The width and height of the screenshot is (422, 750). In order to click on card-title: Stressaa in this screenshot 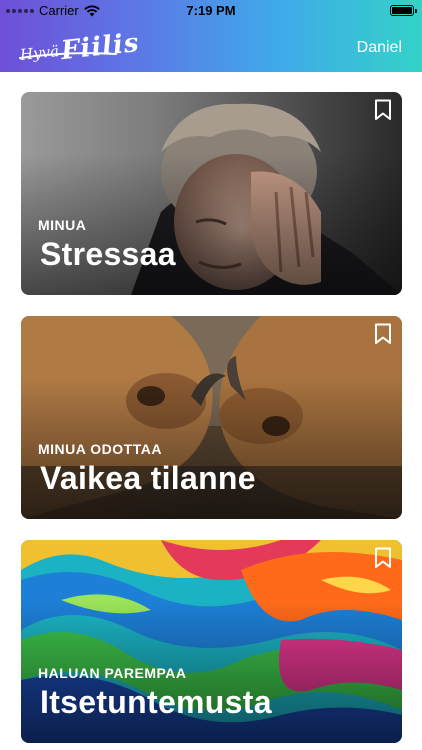, I will do `click(108, 254)`.